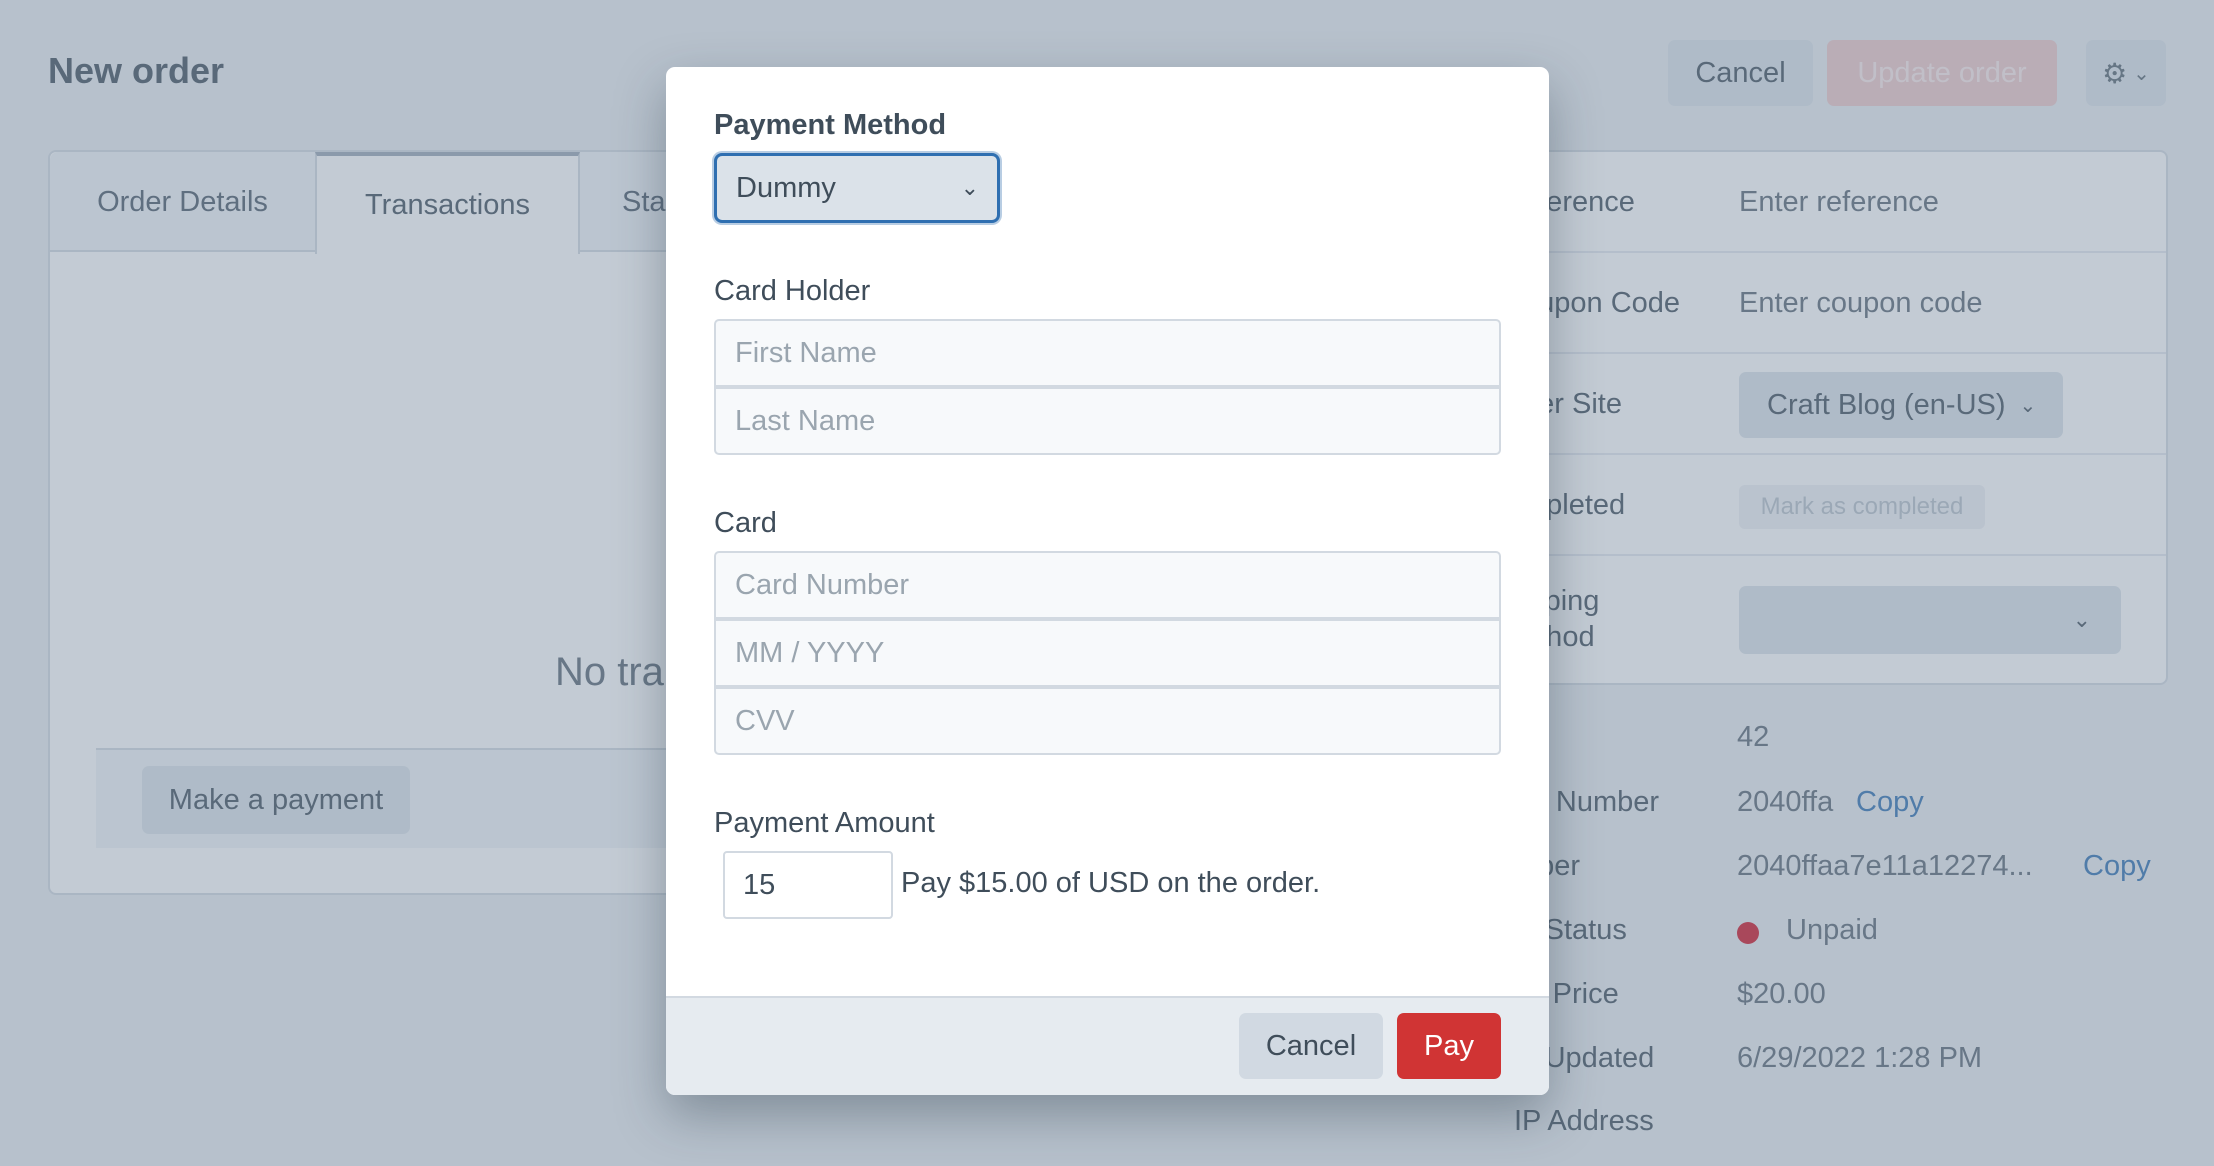 The width and height of the screenshot is (2214, 1166). I want to click on first-name-input: First Name, so click(1107, 353).